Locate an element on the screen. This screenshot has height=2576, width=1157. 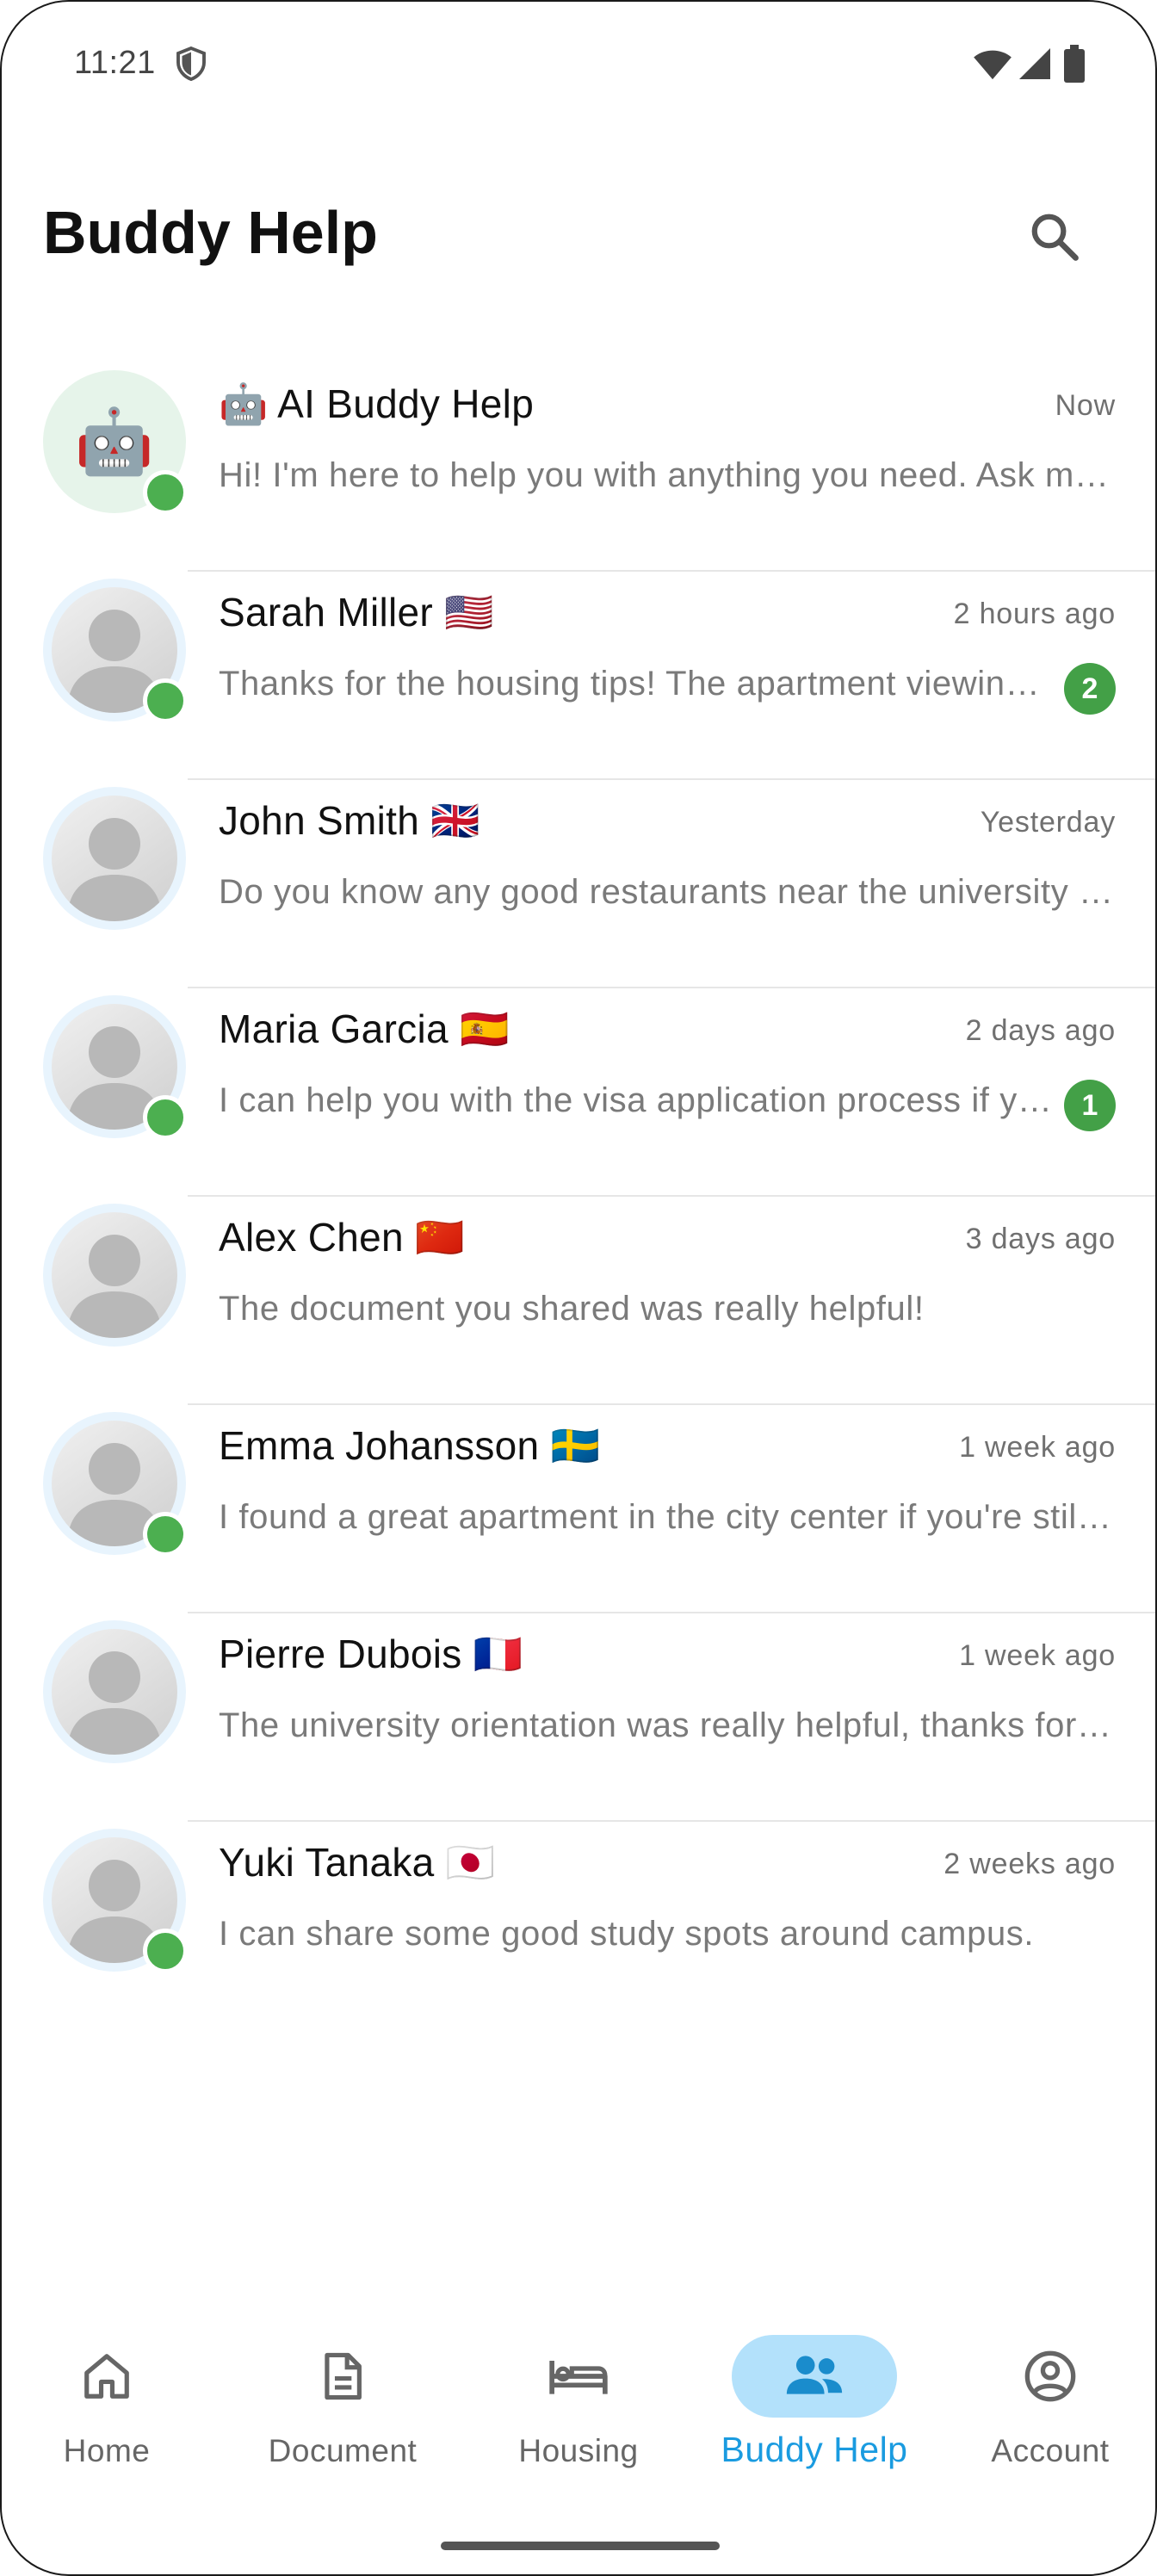
bottom-navigation: Home Document Housing Buddy Help Account is located at coordinates (579, 2412).